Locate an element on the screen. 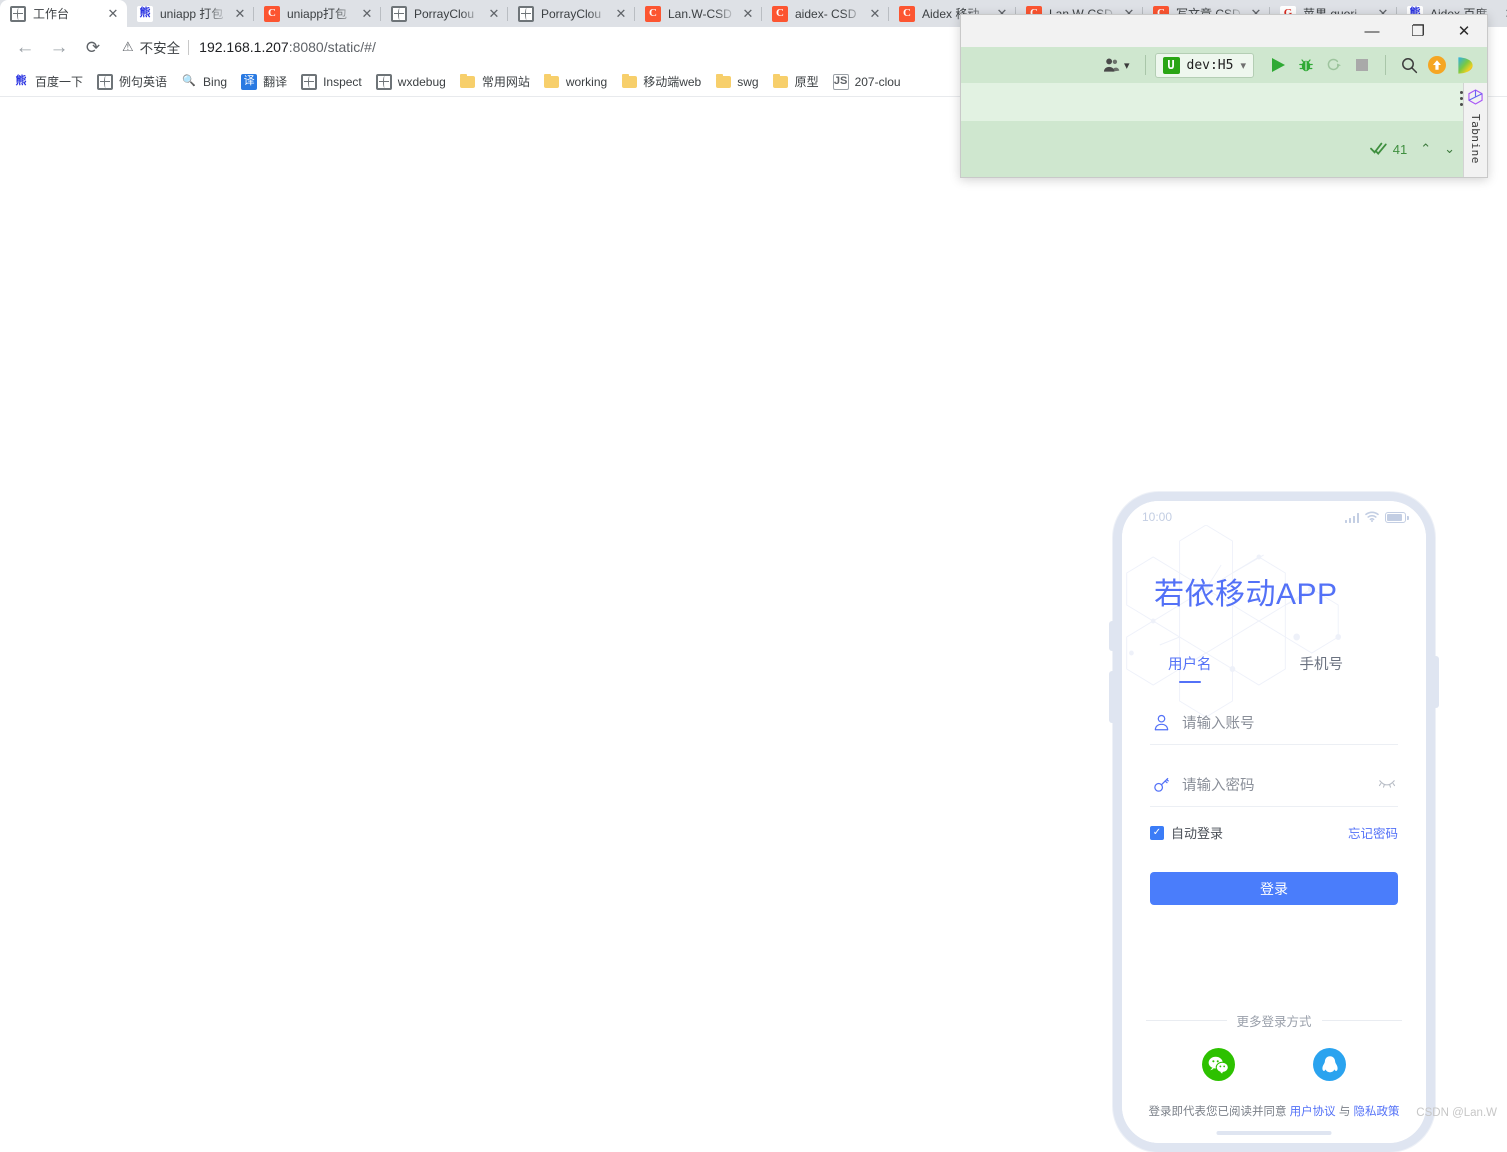 Image resolution: width=1507 pixels, height=1152 pixels. hbuilderx-editor-area is located at coordinates (1224, 102).